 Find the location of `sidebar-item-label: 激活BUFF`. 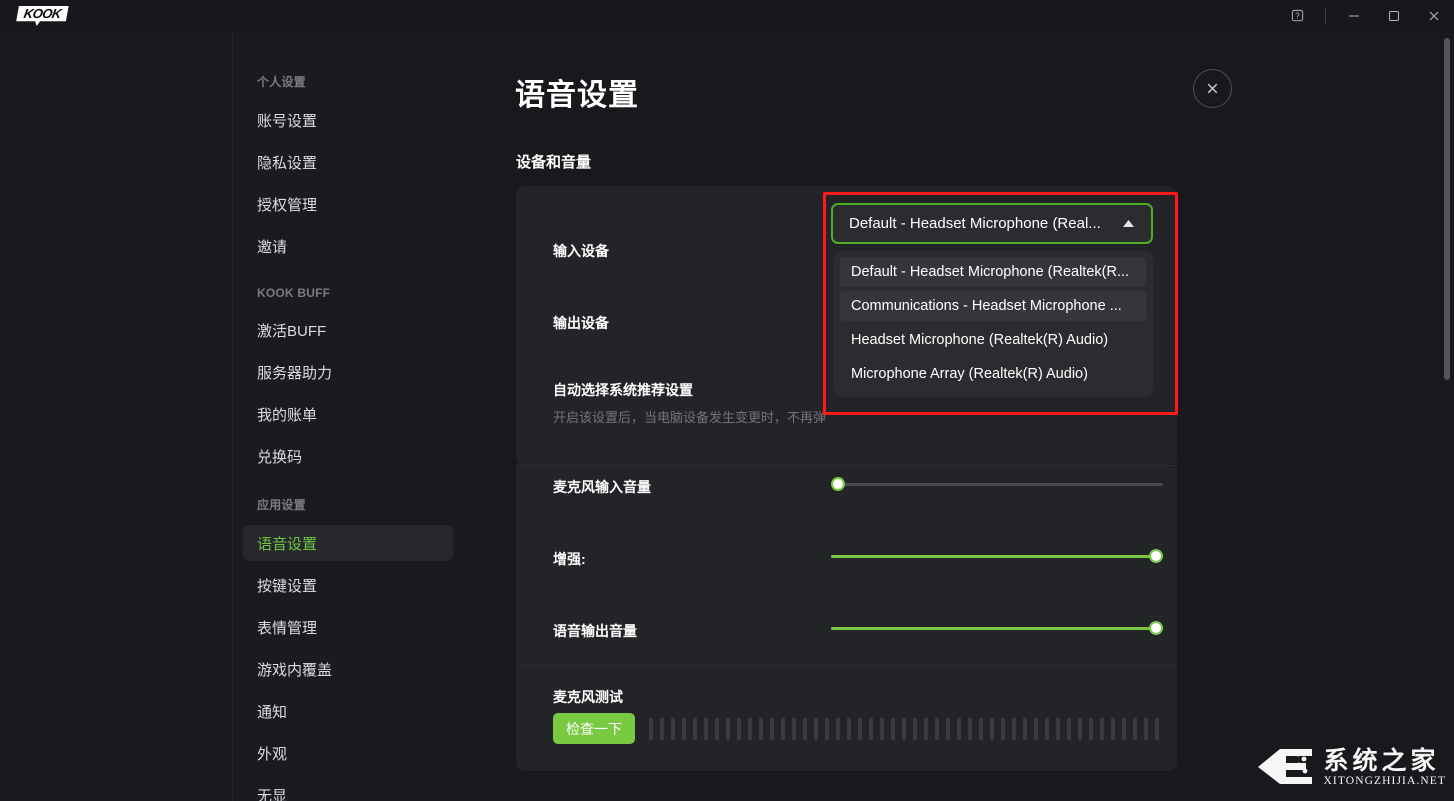

sidebar-item-label: 激活BUFF is located at coordinates (292, 331).